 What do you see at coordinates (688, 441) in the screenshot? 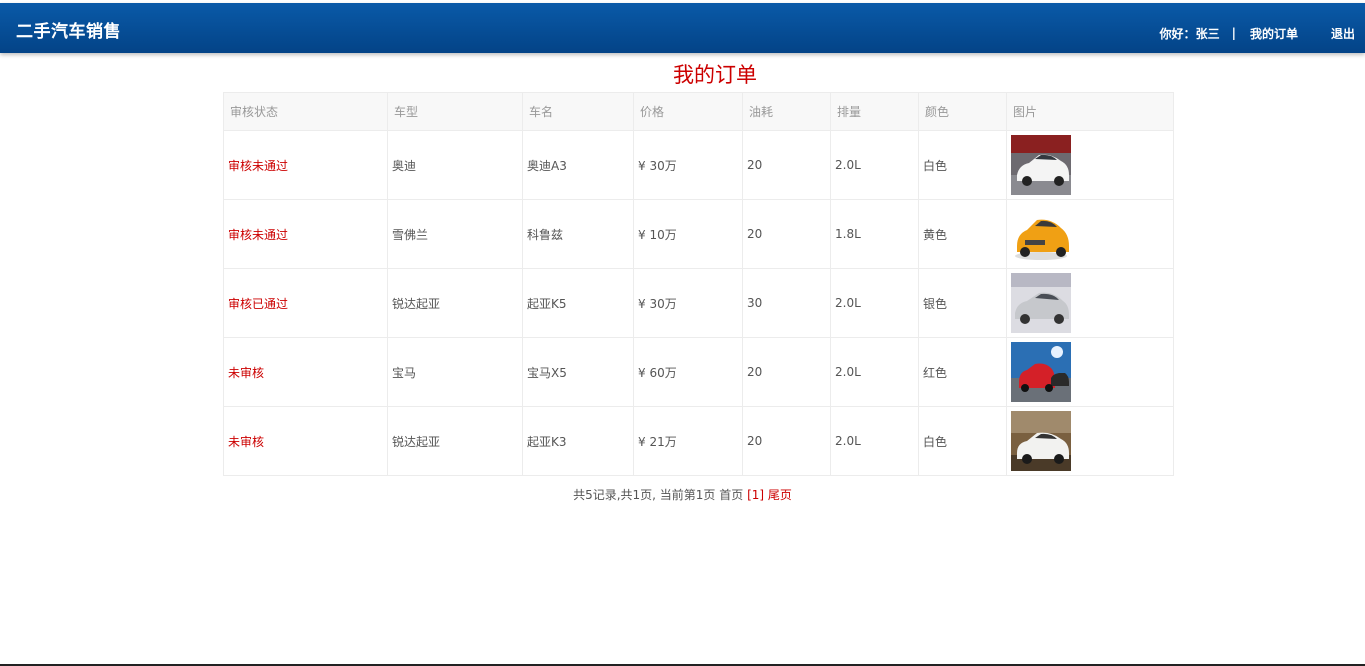
I see `price-cell: ¥ 21万` at bounding box center [688, 441].